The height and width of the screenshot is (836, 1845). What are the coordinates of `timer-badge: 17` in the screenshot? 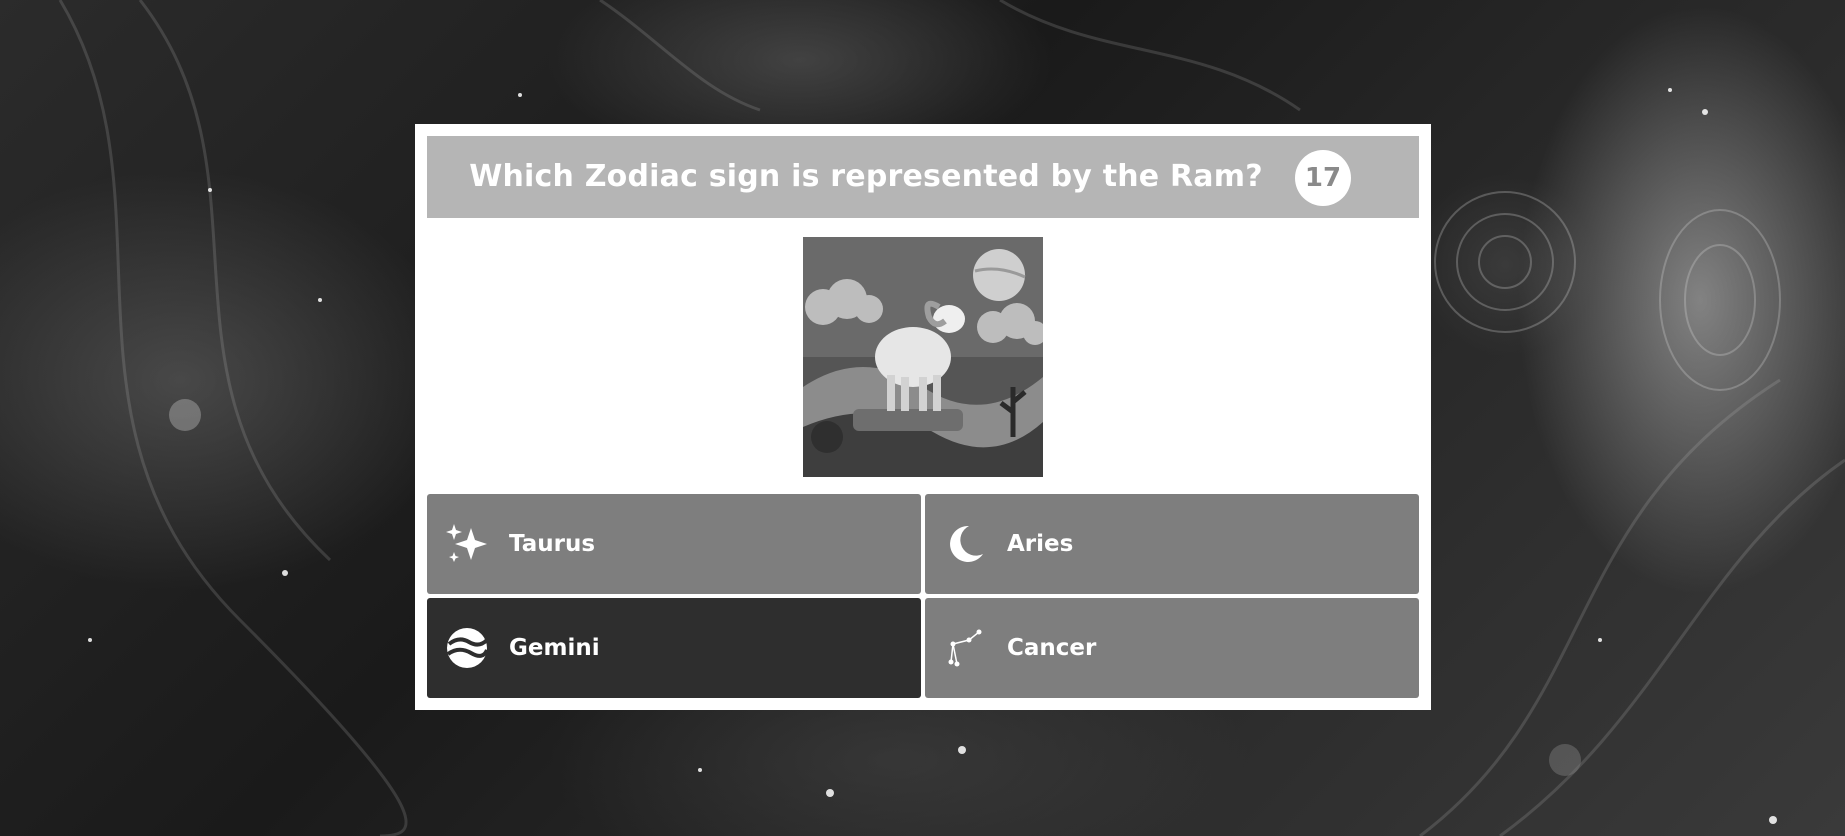 It's located at (1323, 178).